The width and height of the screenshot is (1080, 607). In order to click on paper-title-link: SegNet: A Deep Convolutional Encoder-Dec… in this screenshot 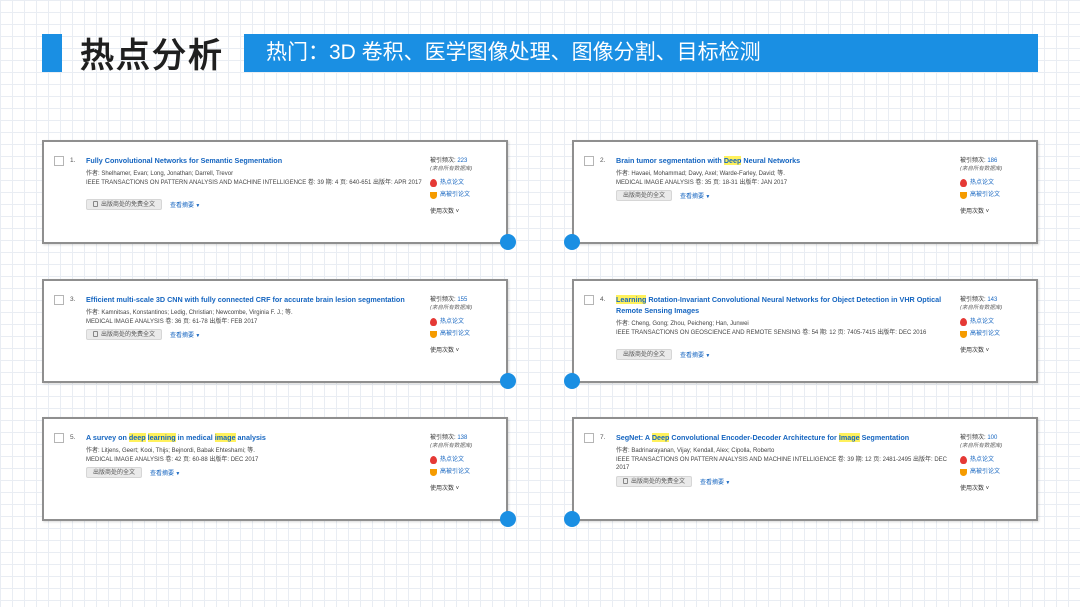, I will do `click(786, 437)`.